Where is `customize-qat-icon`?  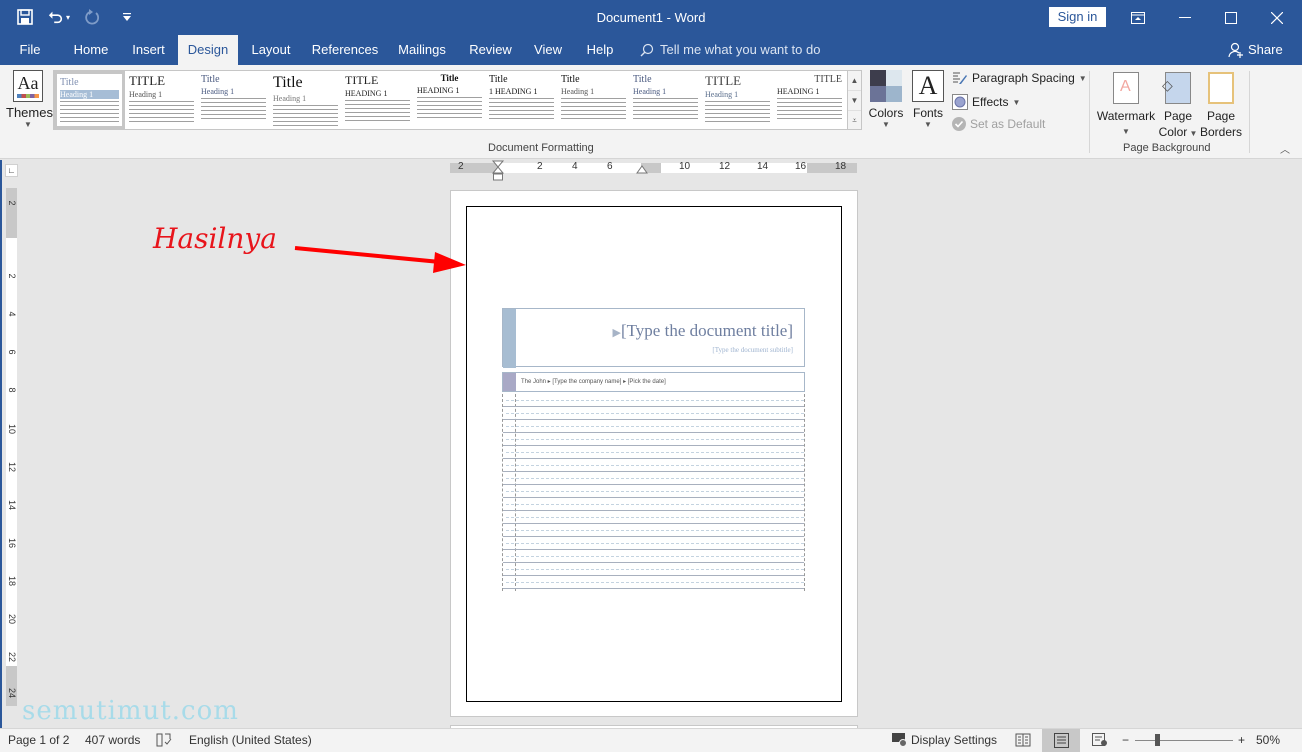
customize-qat-icon is located at coordinates (127, 17).